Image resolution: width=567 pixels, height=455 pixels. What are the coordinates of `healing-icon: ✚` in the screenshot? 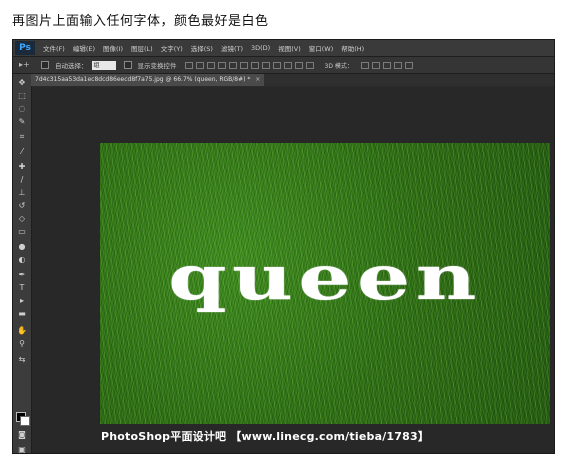 It's located at (22, 166).